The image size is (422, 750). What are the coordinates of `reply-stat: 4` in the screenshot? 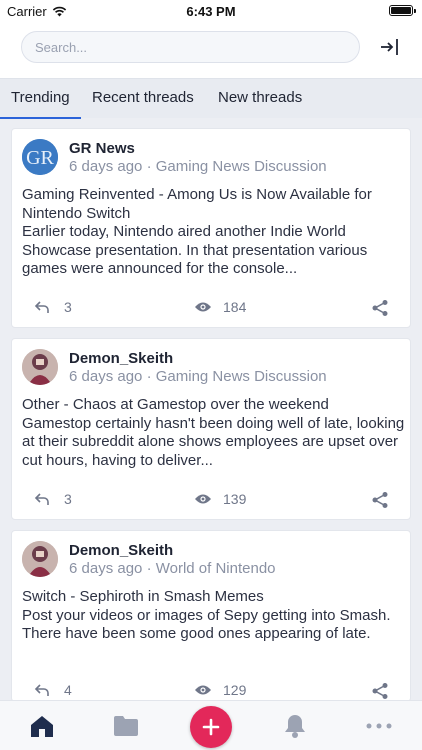 It's located at (53, 690).